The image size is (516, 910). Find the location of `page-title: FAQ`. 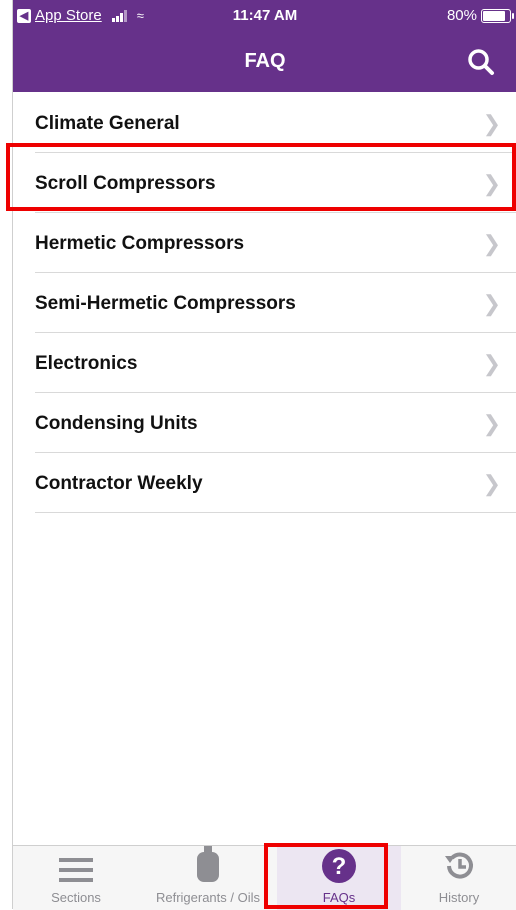

page-title: FAQ is located at coordinates (265, 61).